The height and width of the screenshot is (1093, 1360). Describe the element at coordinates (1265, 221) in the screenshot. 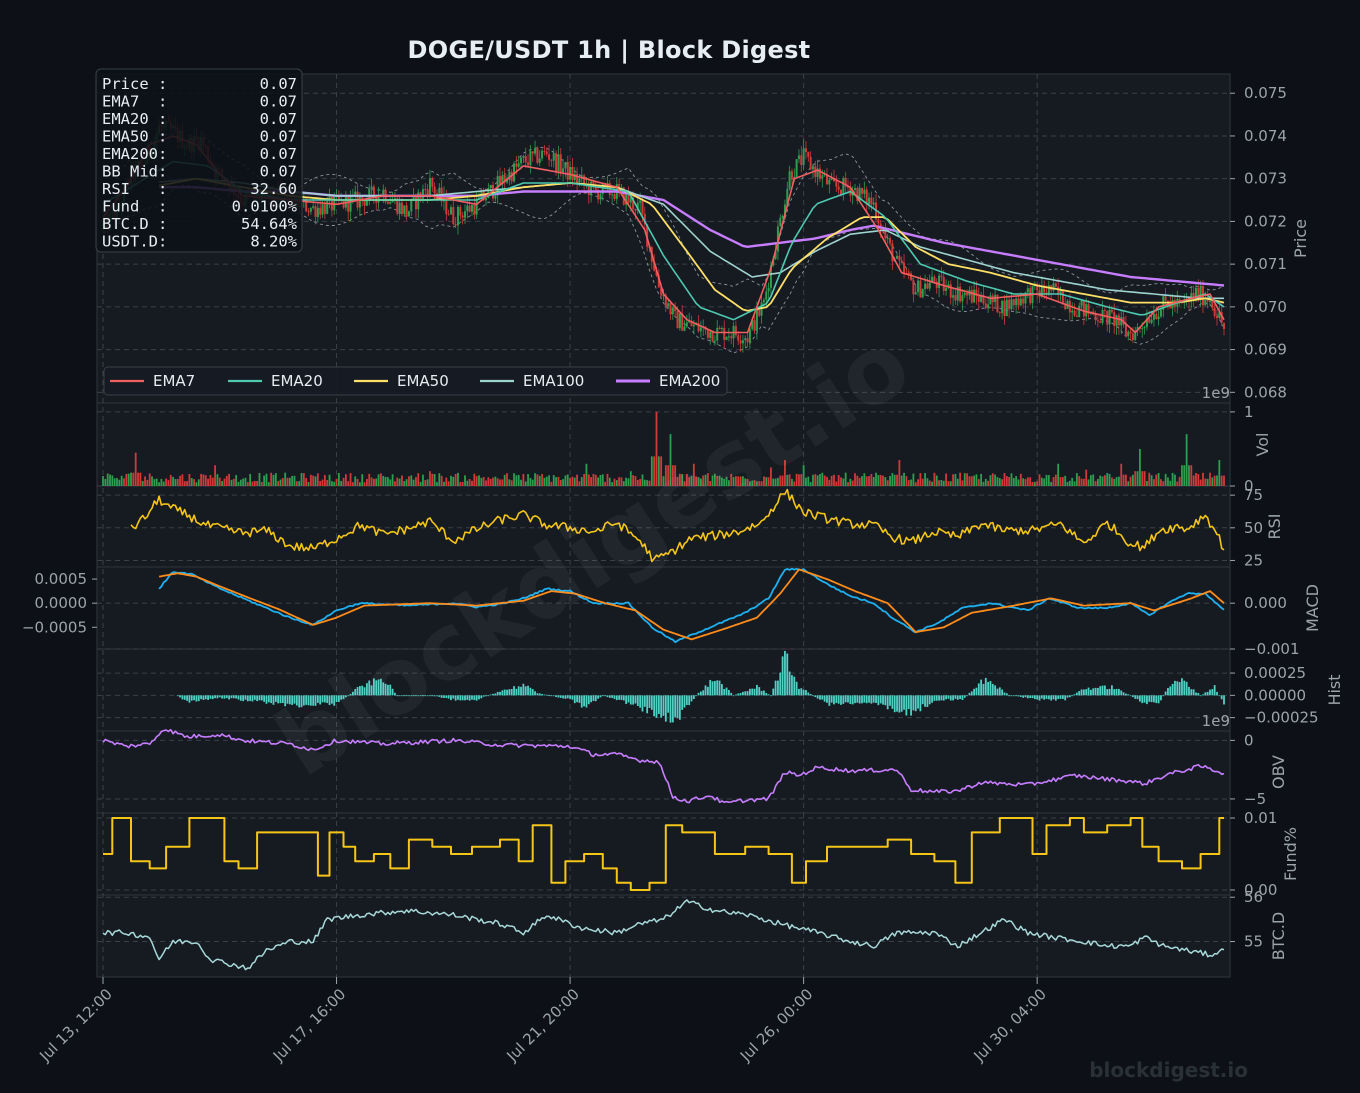

I see `y-tick-label-price: 0.072` at that location.